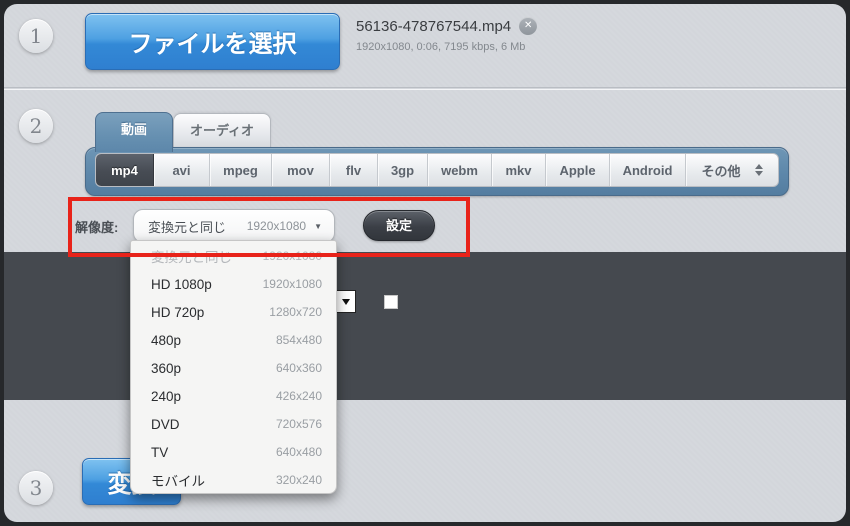 This screenshot has width=850, height=526. Describe the element at coordinates (519, 170) in the screenshot. I see `format-mkv: mkv` at that location.